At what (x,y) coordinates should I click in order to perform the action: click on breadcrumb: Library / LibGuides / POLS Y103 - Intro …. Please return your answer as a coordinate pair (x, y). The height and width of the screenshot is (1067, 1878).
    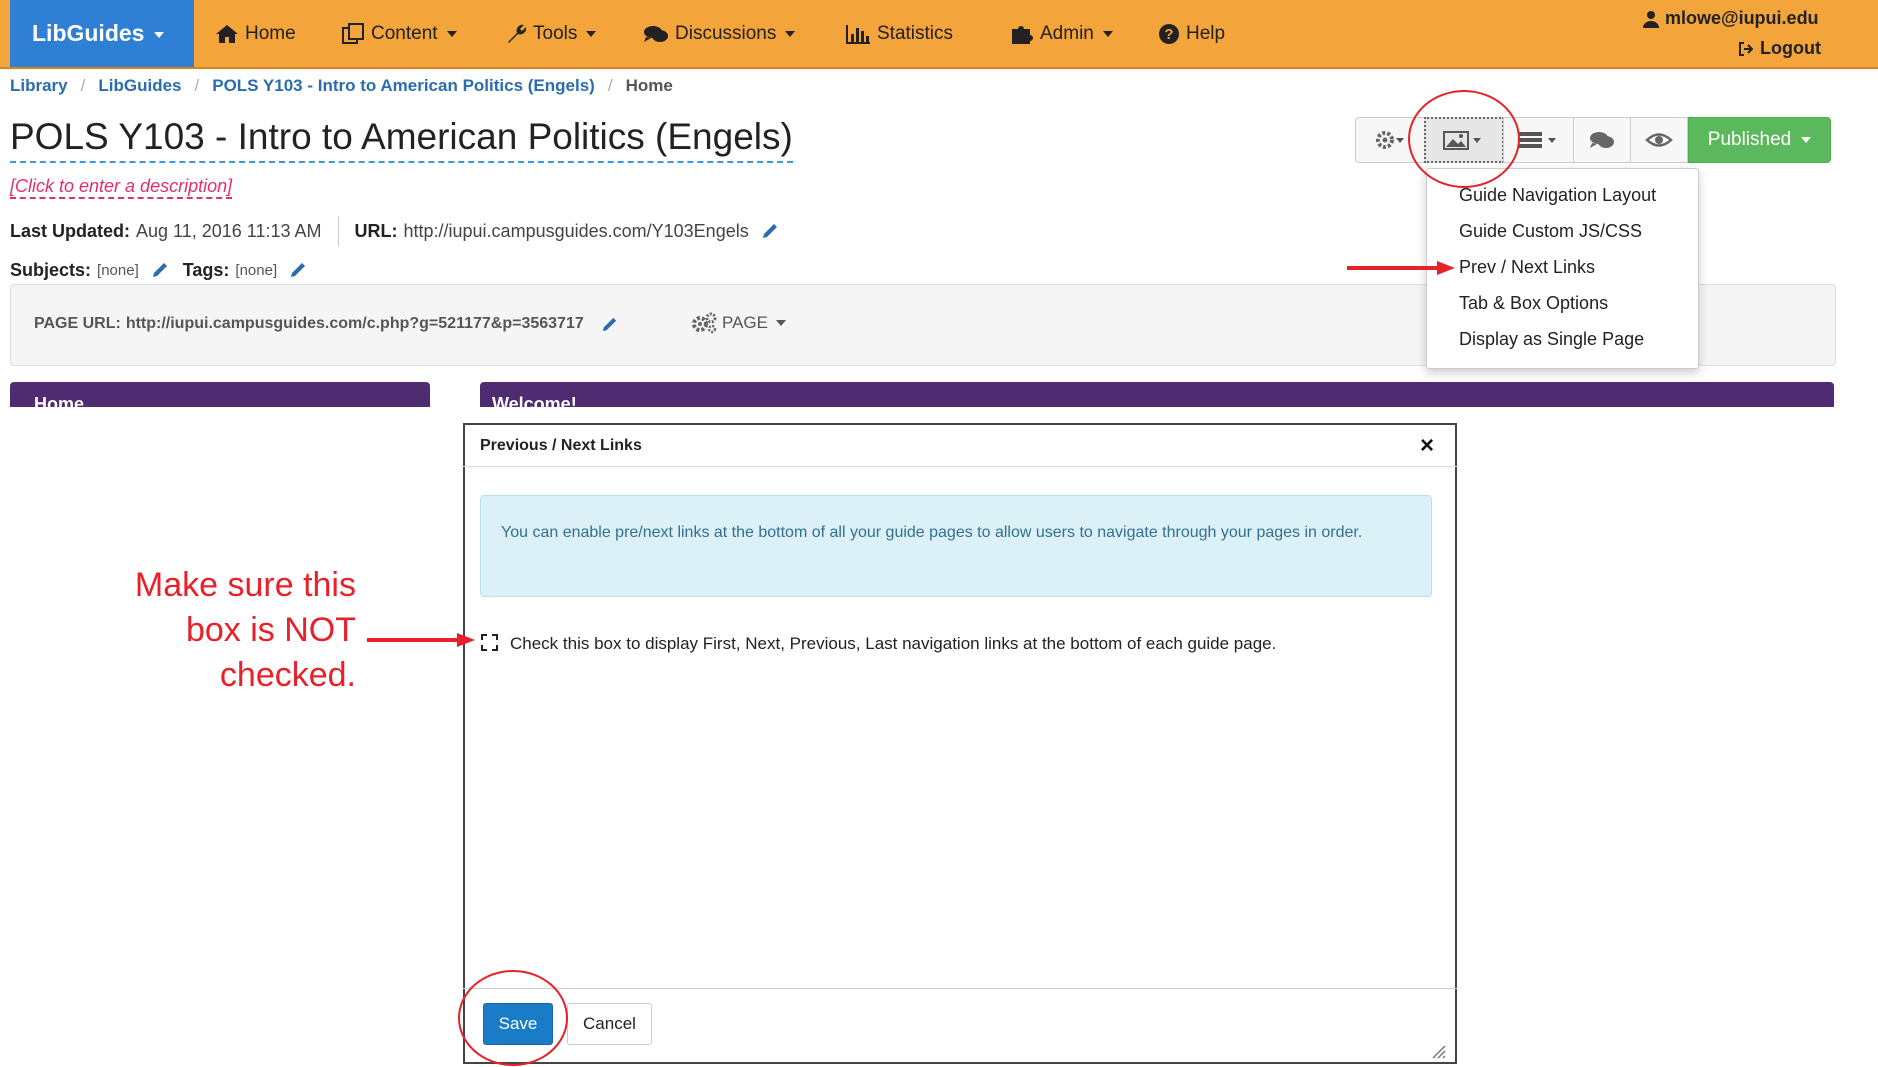
    Looking at the image, I should click on (341, 86).